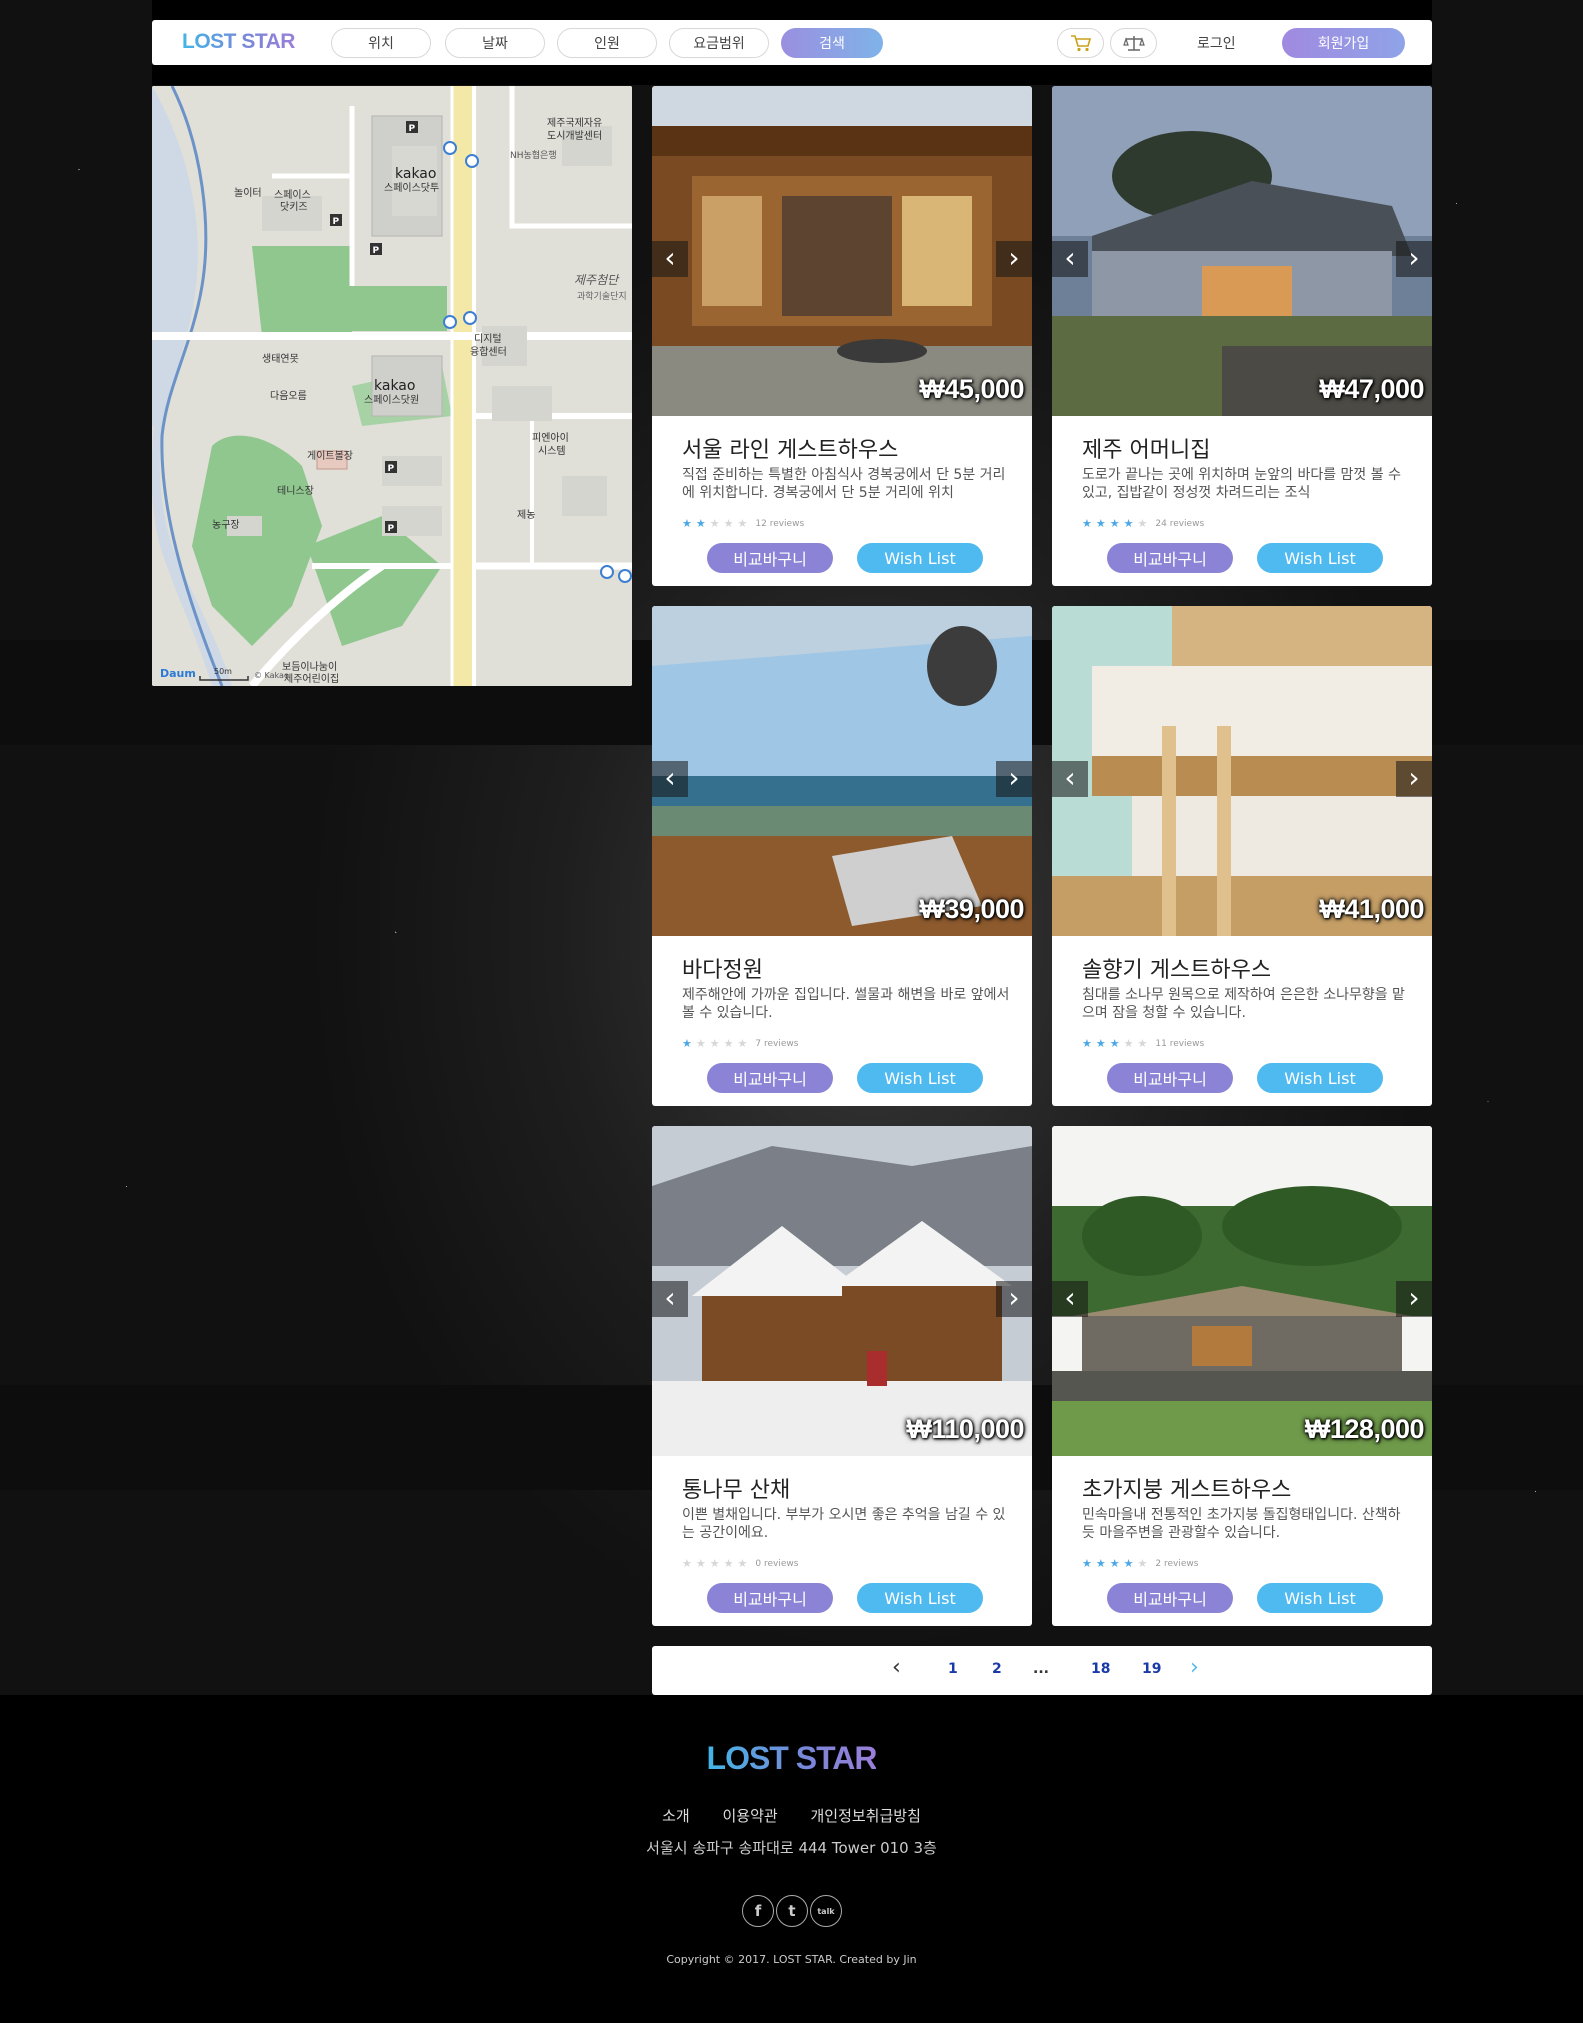  I want to click on cart-button, so click(1080, 43).